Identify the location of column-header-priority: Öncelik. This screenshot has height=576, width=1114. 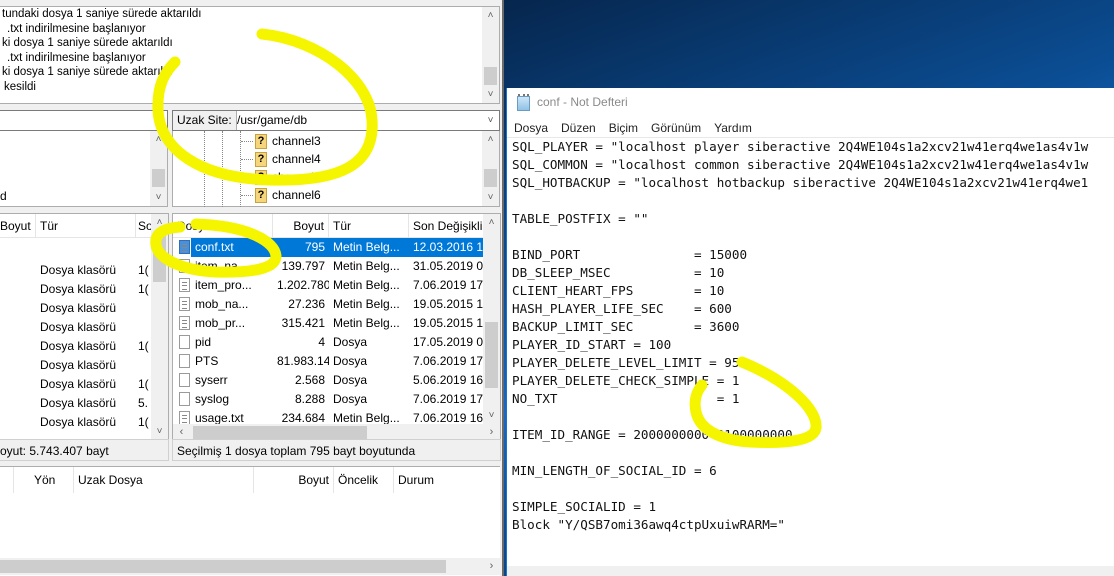
(364, 480).